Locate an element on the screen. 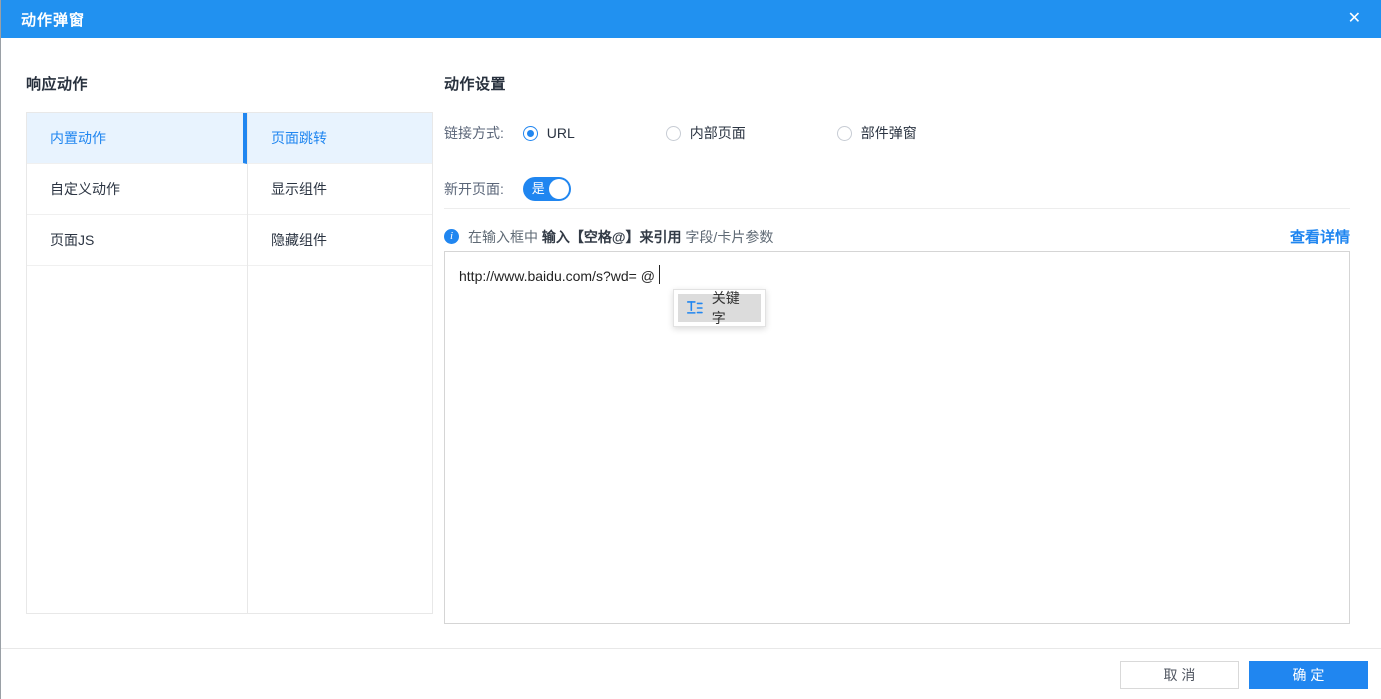 The width and height of the screenshot is (1381, 699). category-item-builtin-action: 内置动作 is located at coordinates (137, 138).